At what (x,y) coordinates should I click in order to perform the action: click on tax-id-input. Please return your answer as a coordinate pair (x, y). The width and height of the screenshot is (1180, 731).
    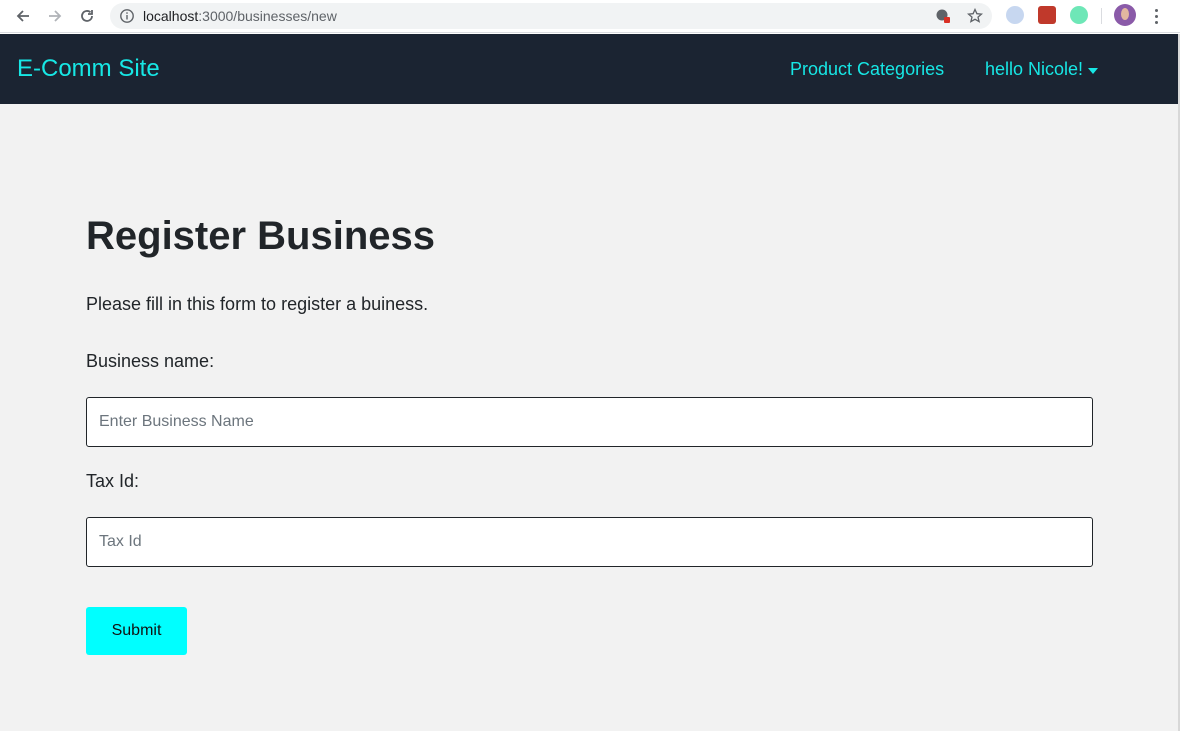
    Looking at the image, I should click on (589, 542).